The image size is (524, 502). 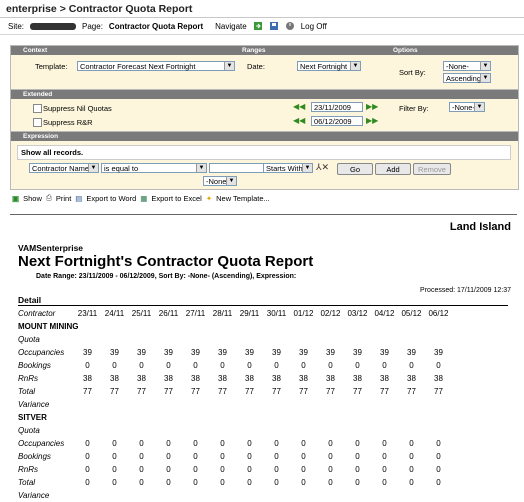 What do you see at coordinates (168, 313) in the screenshot?
I see `date-header: 26/11` at bounding box center [168, 313].